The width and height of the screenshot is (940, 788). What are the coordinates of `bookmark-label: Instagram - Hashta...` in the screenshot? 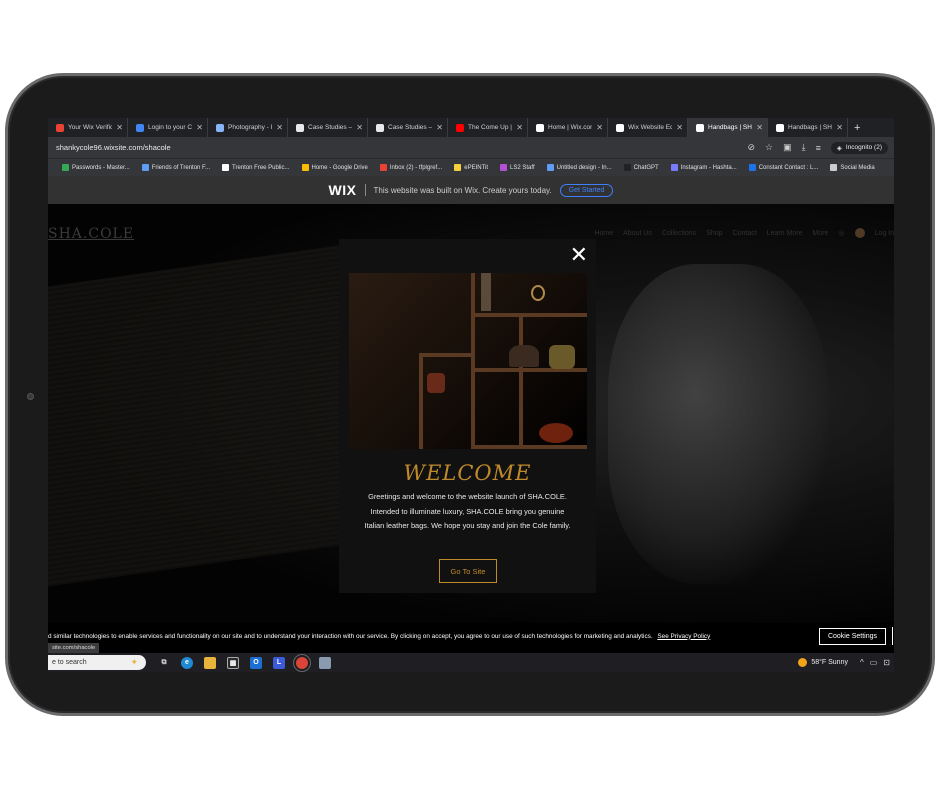 It's located at (708, 167).